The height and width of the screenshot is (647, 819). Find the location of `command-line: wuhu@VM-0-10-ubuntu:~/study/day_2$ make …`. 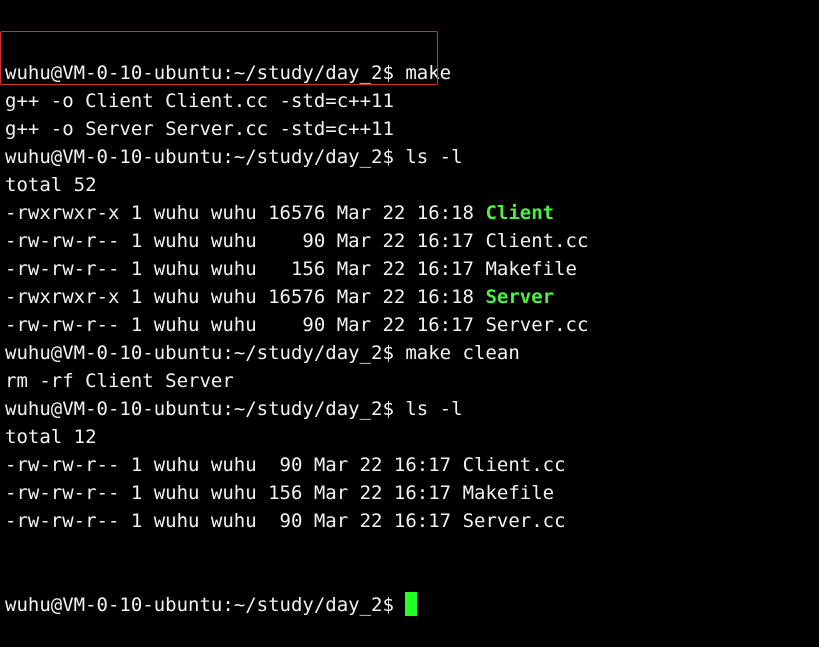

command-line: wuhu@VM-0-10-ubuntu:~/study/day_2$ make … is located at coordinates (262, 353).